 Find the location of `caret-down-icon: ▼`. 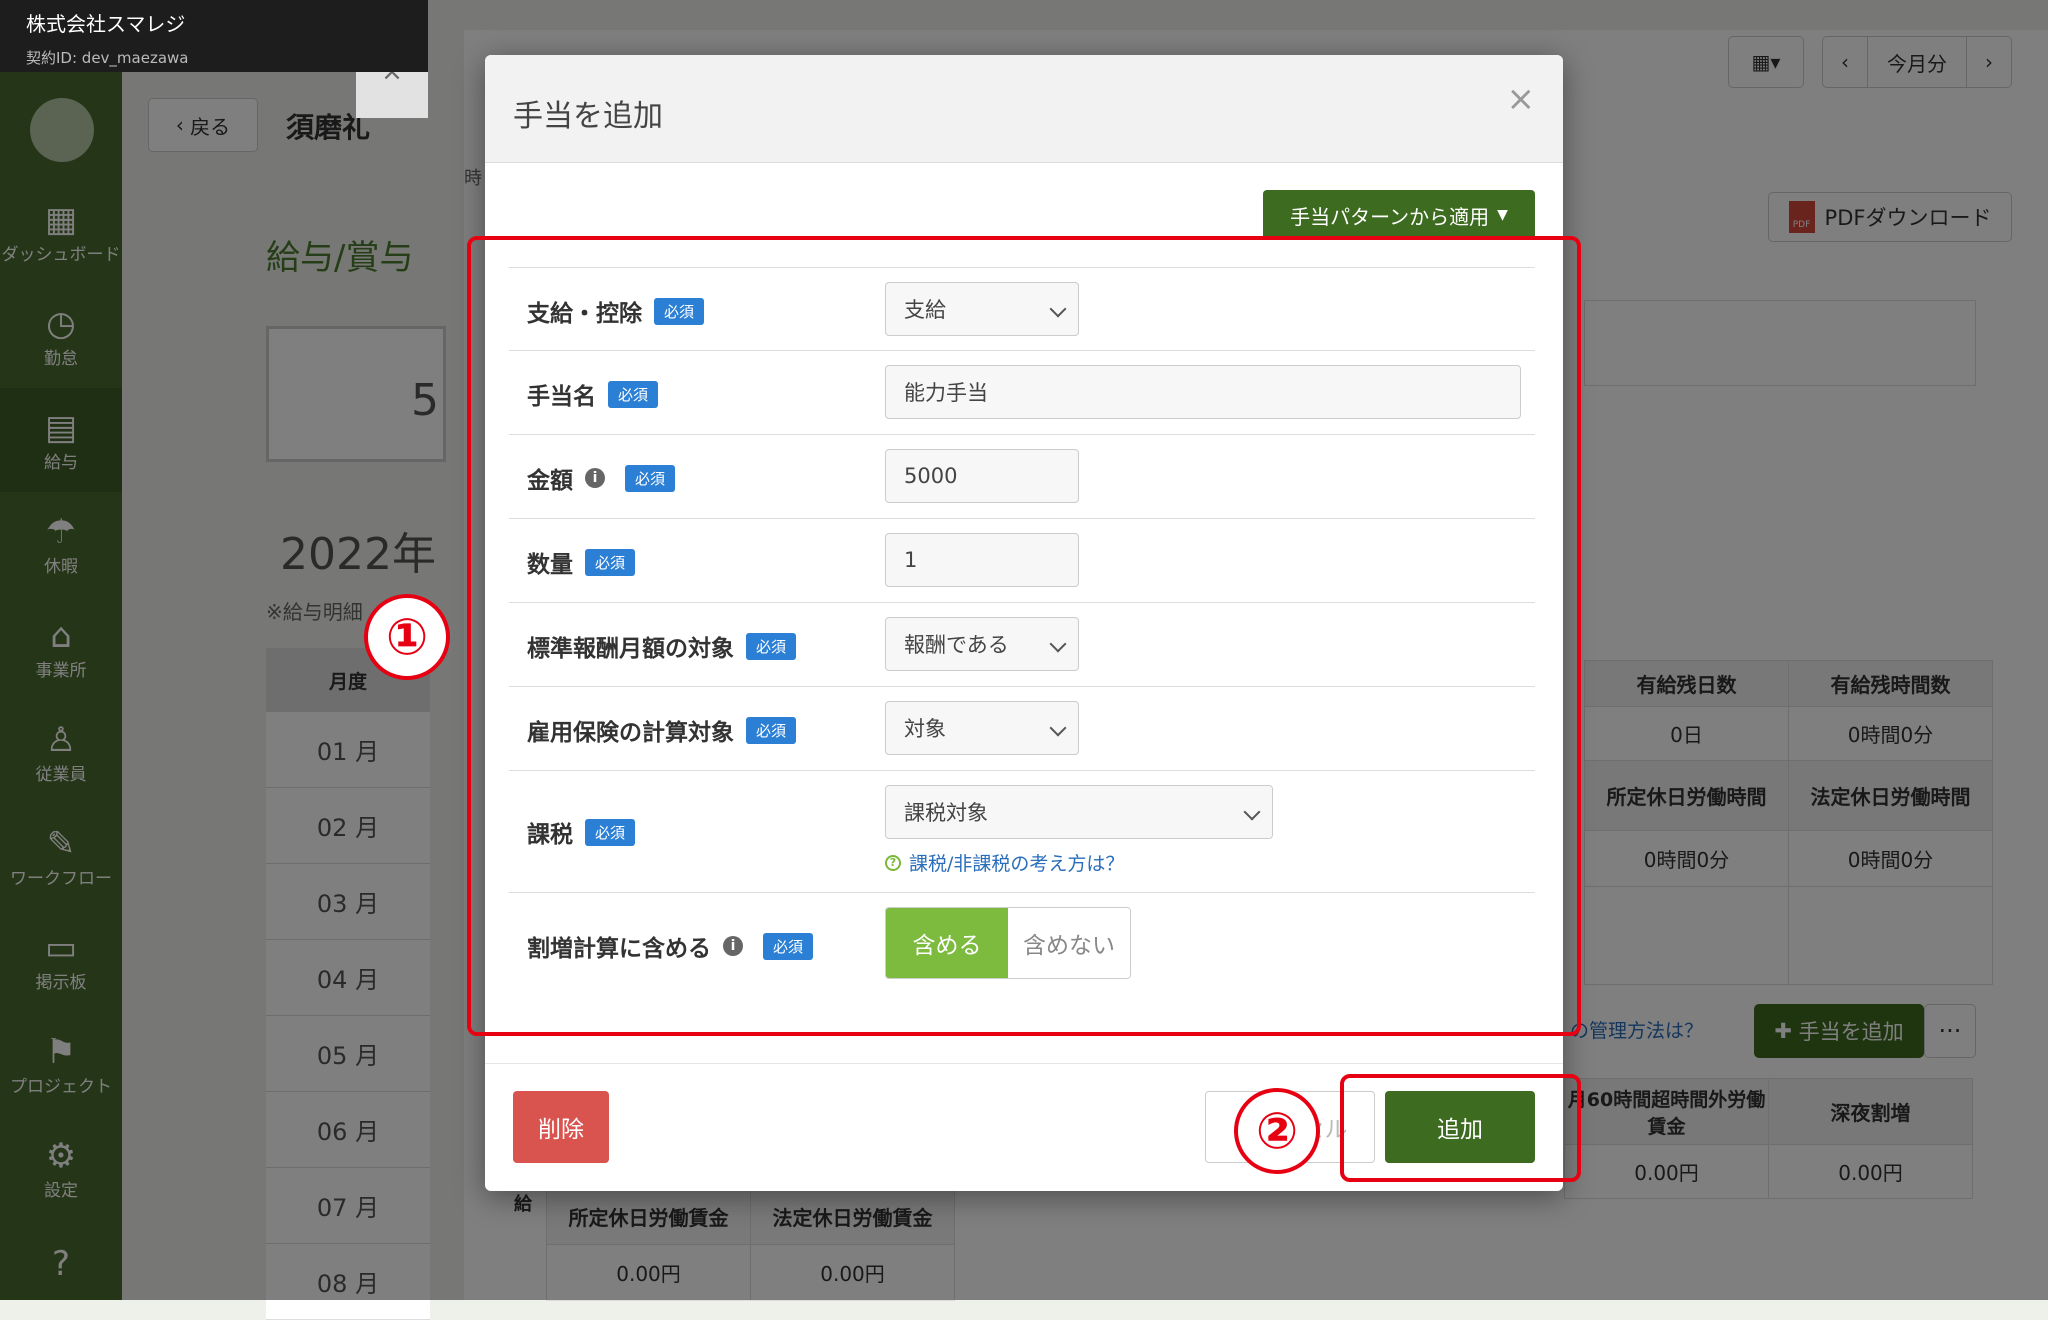

caret-down-icon: ▼ is located at coordinates (1502, 215).